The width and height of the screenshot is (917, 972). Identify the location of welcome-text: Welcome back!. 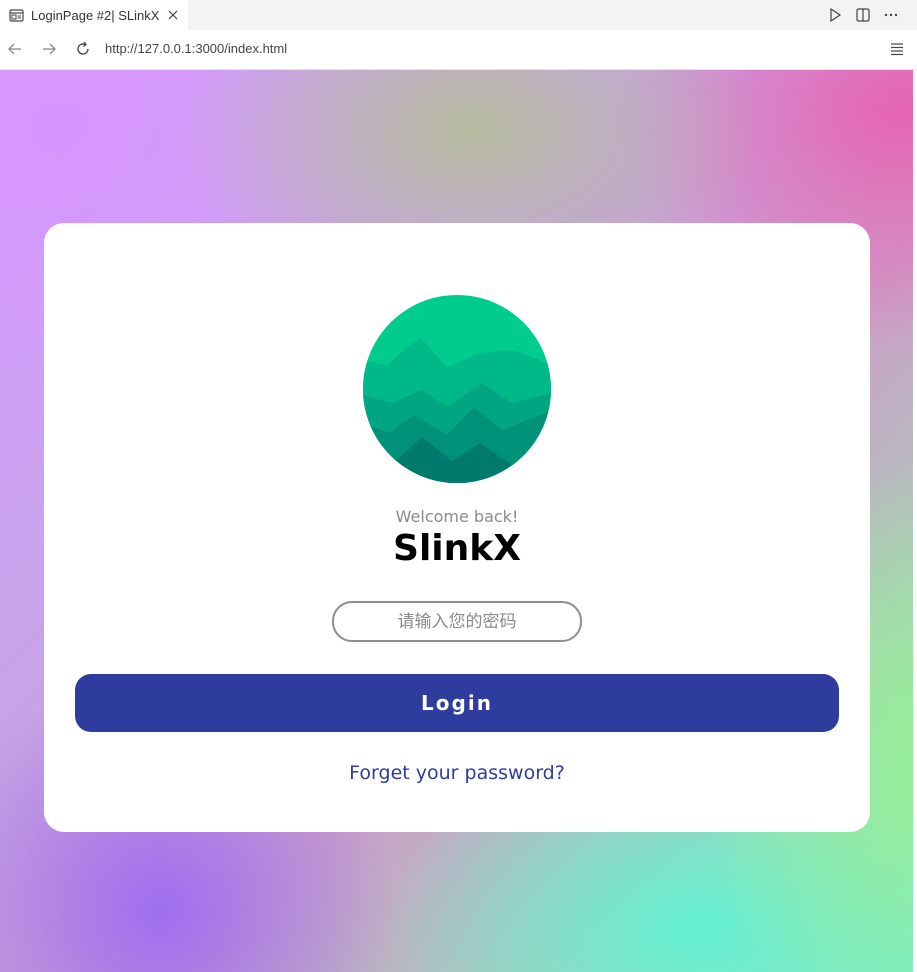
(457, 516).